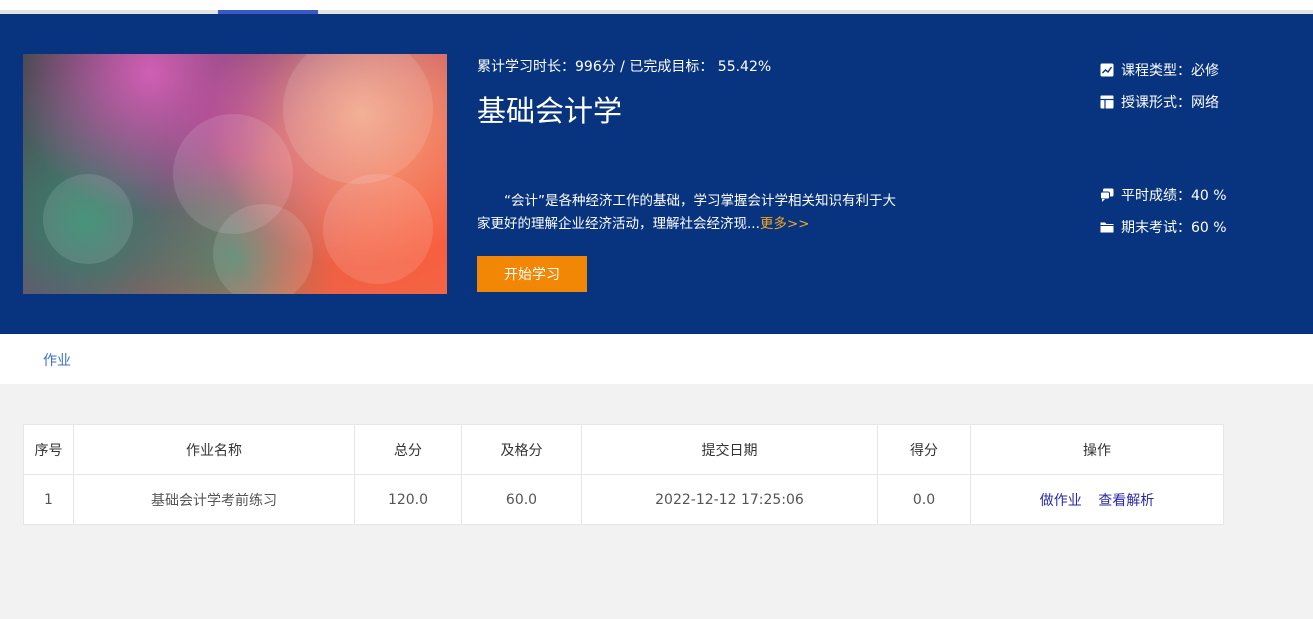 This screenshot has width=1313, height=619. I want to click on header-ops: 操作, so click(1097, 449).